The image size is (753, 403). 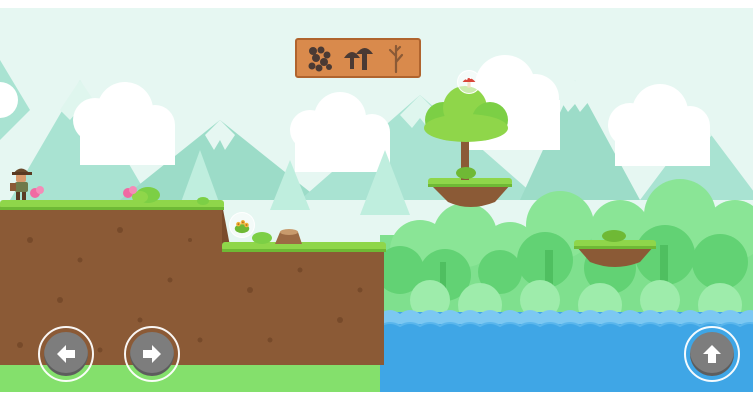 I want to click on arrow-up-icon, so click(x=712, y=354).